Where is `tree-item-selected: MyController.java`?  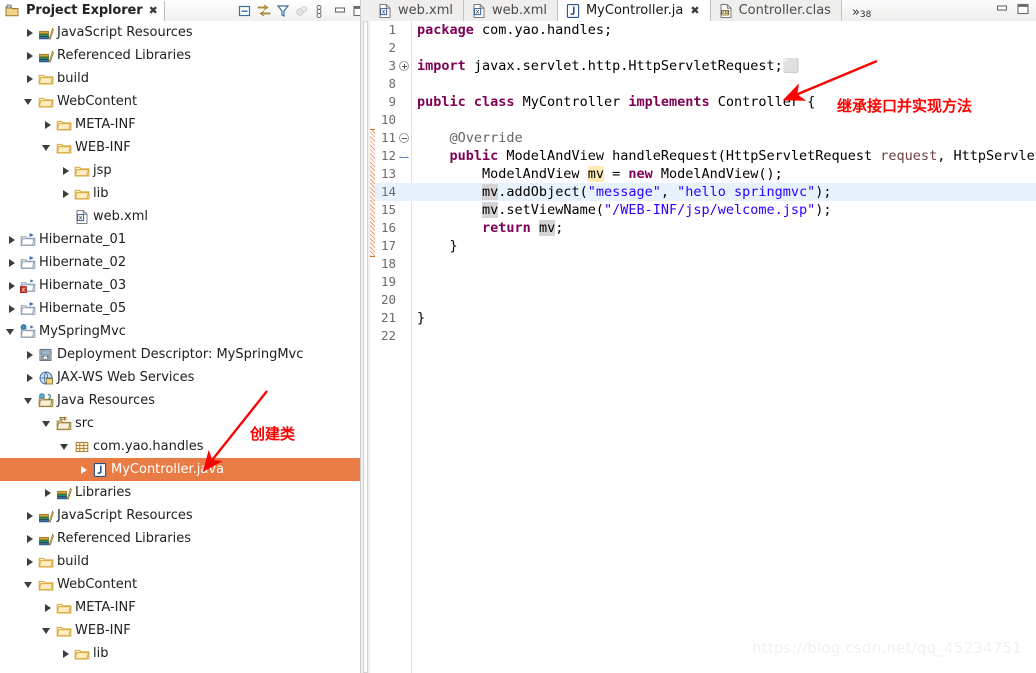
tree-item-selected: MyController.java is located at coordinates (180, 469).